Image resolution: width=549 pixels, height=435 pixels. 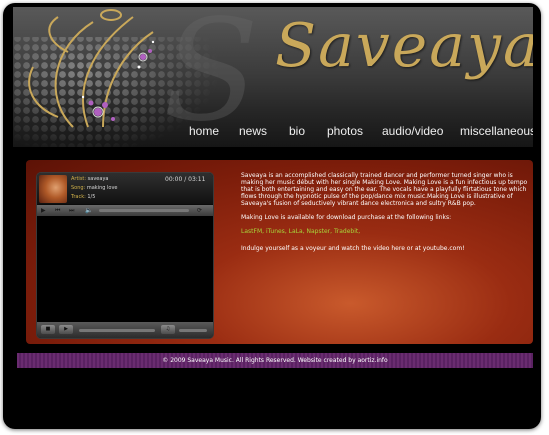 What do you see at coordinates (53, 189) in the screenshot?
I see `album-cover` at bounding box center [53, 189].